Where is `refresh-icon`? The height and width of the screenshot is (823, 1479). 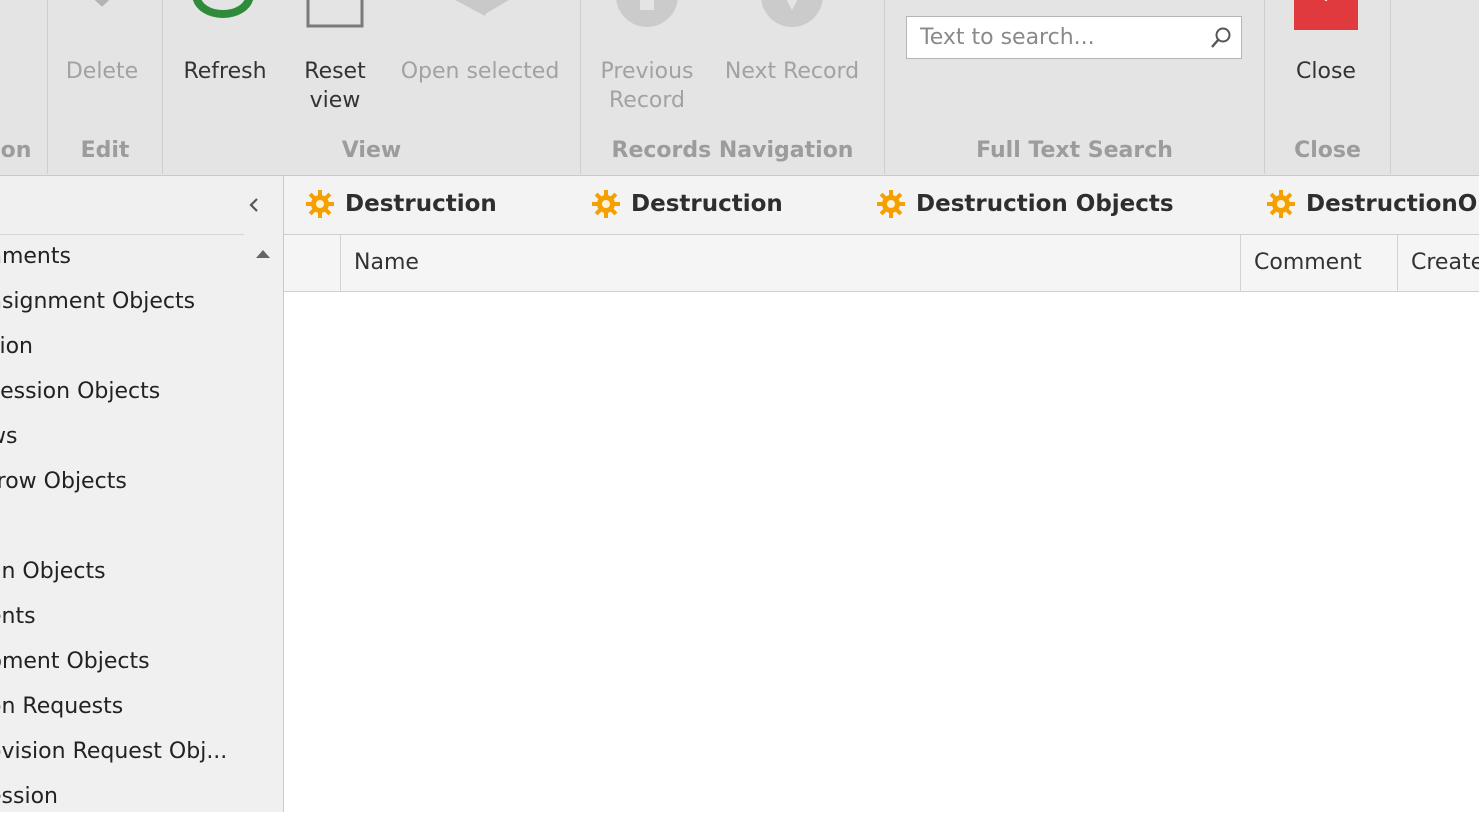
refresh-icon is located at coordinates (223, 9).